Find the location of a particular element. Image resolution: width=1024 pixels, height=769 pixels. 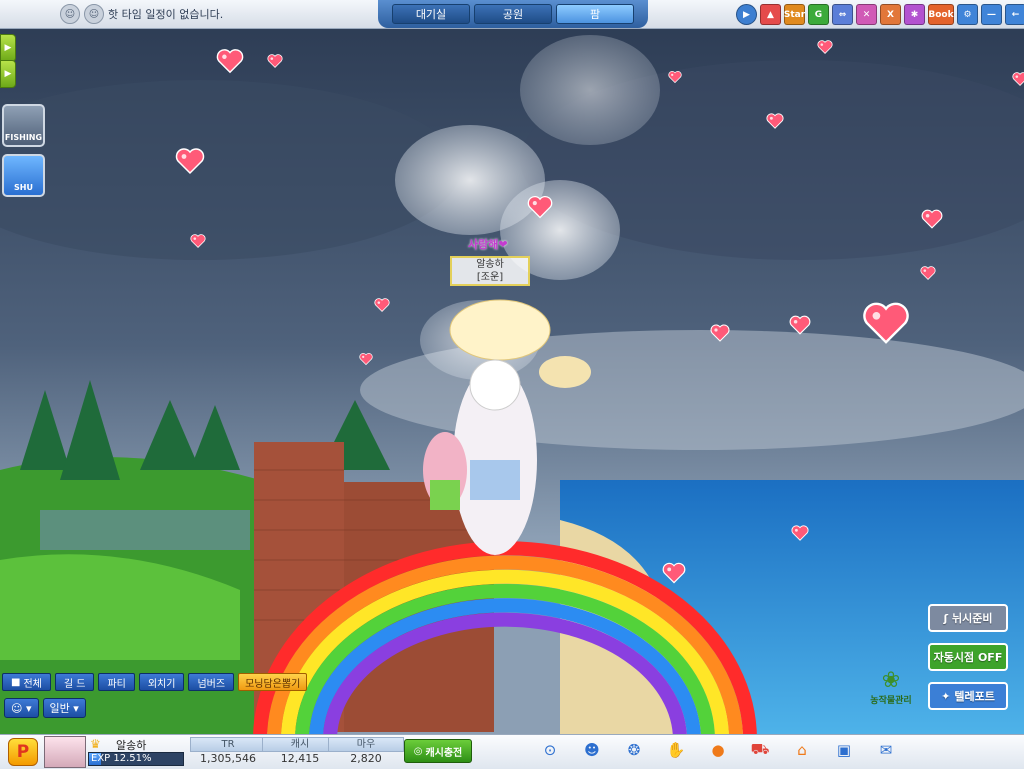

chat-mode-row: ☺ ▾ 일반 ▾ is located at coordinates (45, 708).